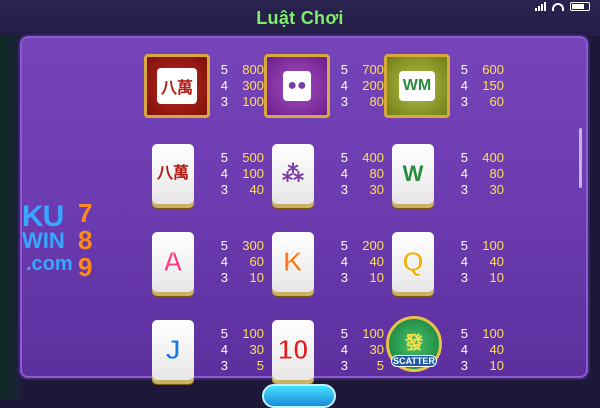 The width and height of the screenshot is (600, 408). What do you see at coordinates (85, 267) in the screenshot?
I see `logo-9: 9` at bounding box center [85, 267].